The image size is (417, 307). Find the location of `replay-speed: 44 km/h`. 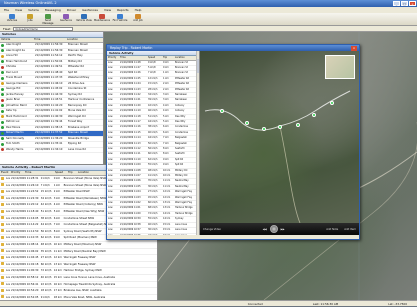

replay-speed: 44 km/h is located at coordinates (153, 121).